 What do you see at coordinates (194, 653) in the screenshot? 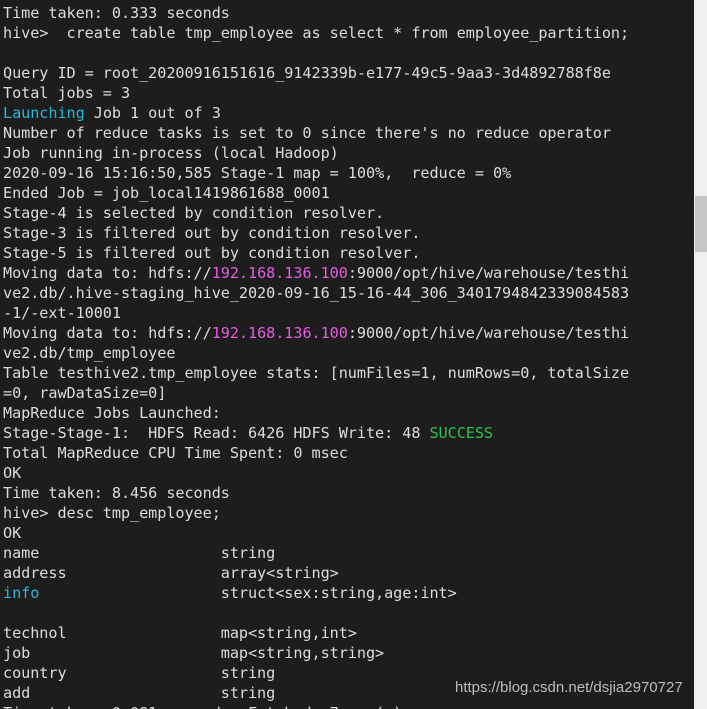
I see `terminal-text-segment: job map<string,string>` at bounding box center [194, 653].